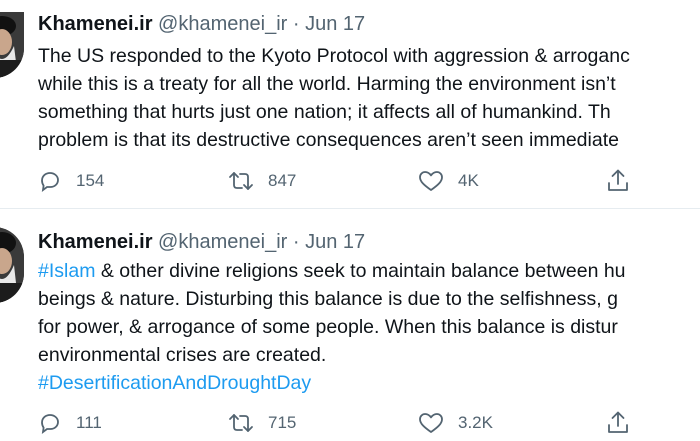  I want to click on tweet-actions: 154 847 4K, so click(350, 181).